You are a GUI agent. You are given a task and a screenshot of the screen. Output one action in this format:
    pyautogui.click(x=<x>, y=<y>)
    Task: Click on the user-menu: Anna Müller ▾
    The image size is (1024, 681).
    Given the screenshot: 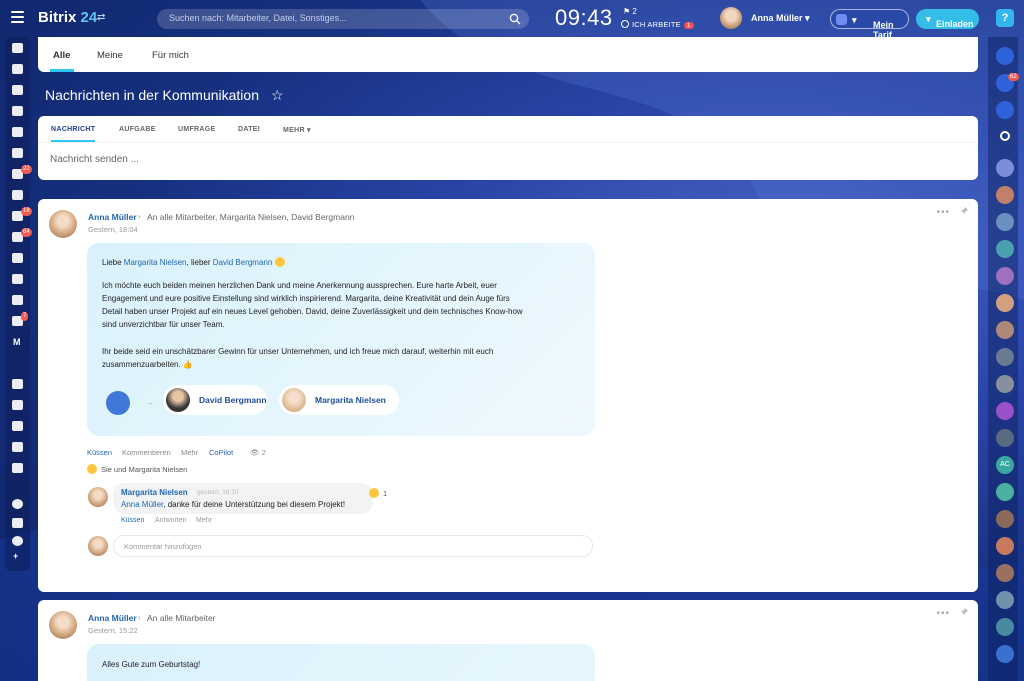 What is the action you would take?
    pyautogui.click(x=780, y=18)
    